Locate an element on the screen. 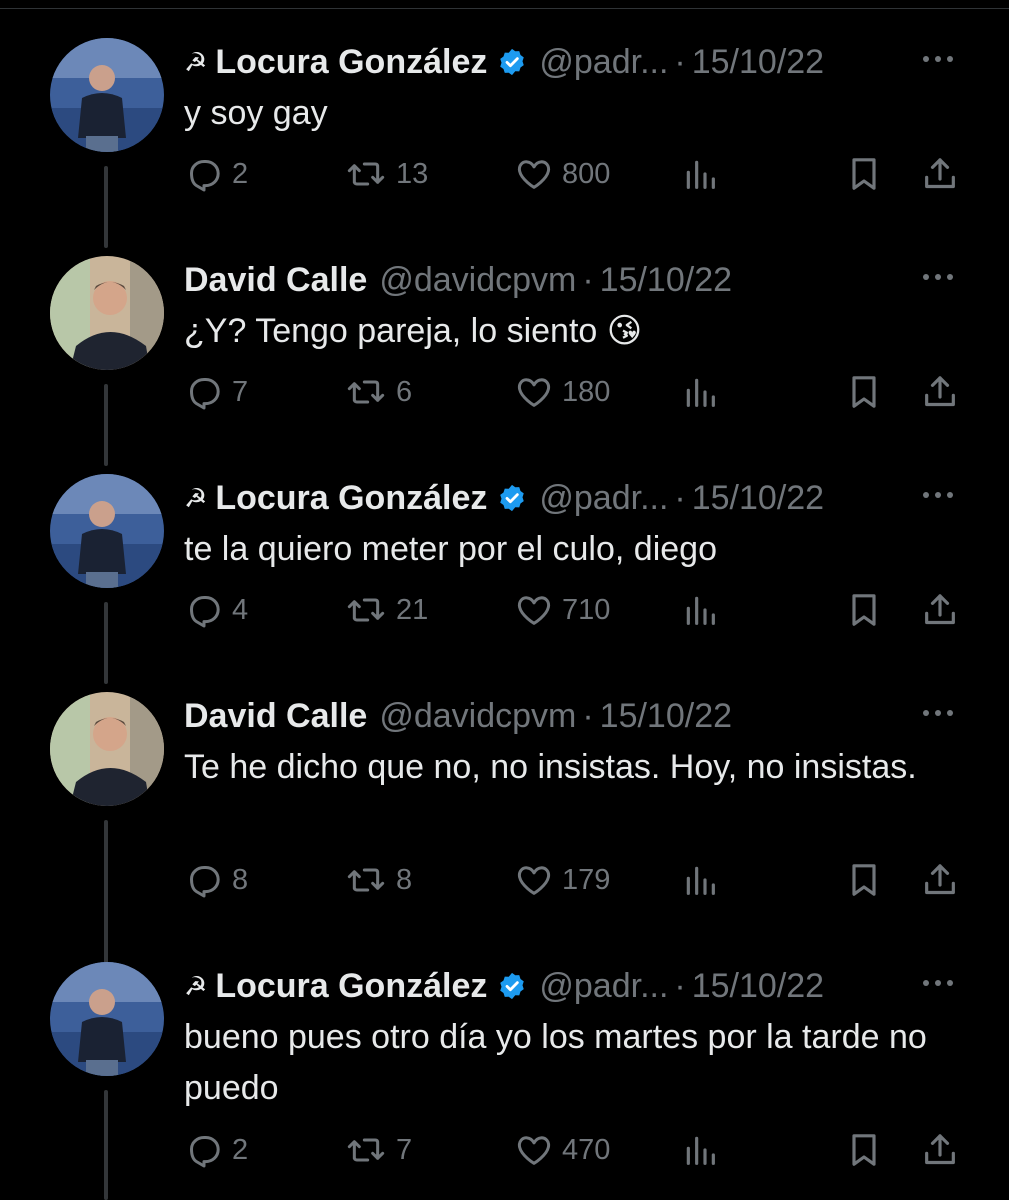  tweet-header: David Calle @davidcpvm · 15/10/22 is located at coordinates (458, 280).